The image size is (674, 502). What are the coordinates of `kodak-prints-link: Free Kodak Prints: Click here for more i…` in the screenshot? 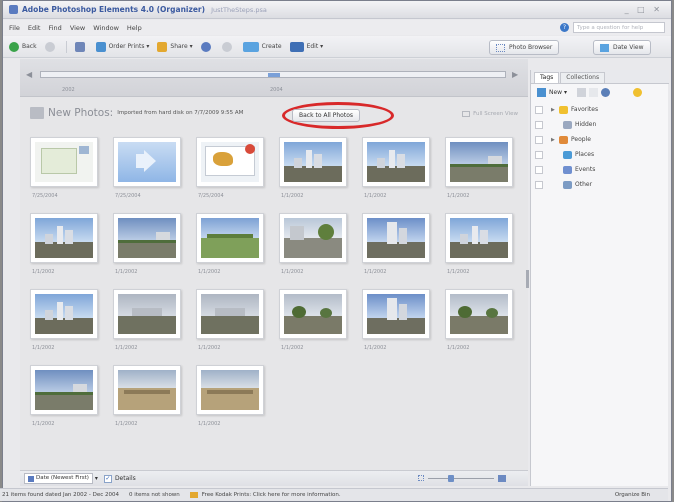 It's located at (271, 495).